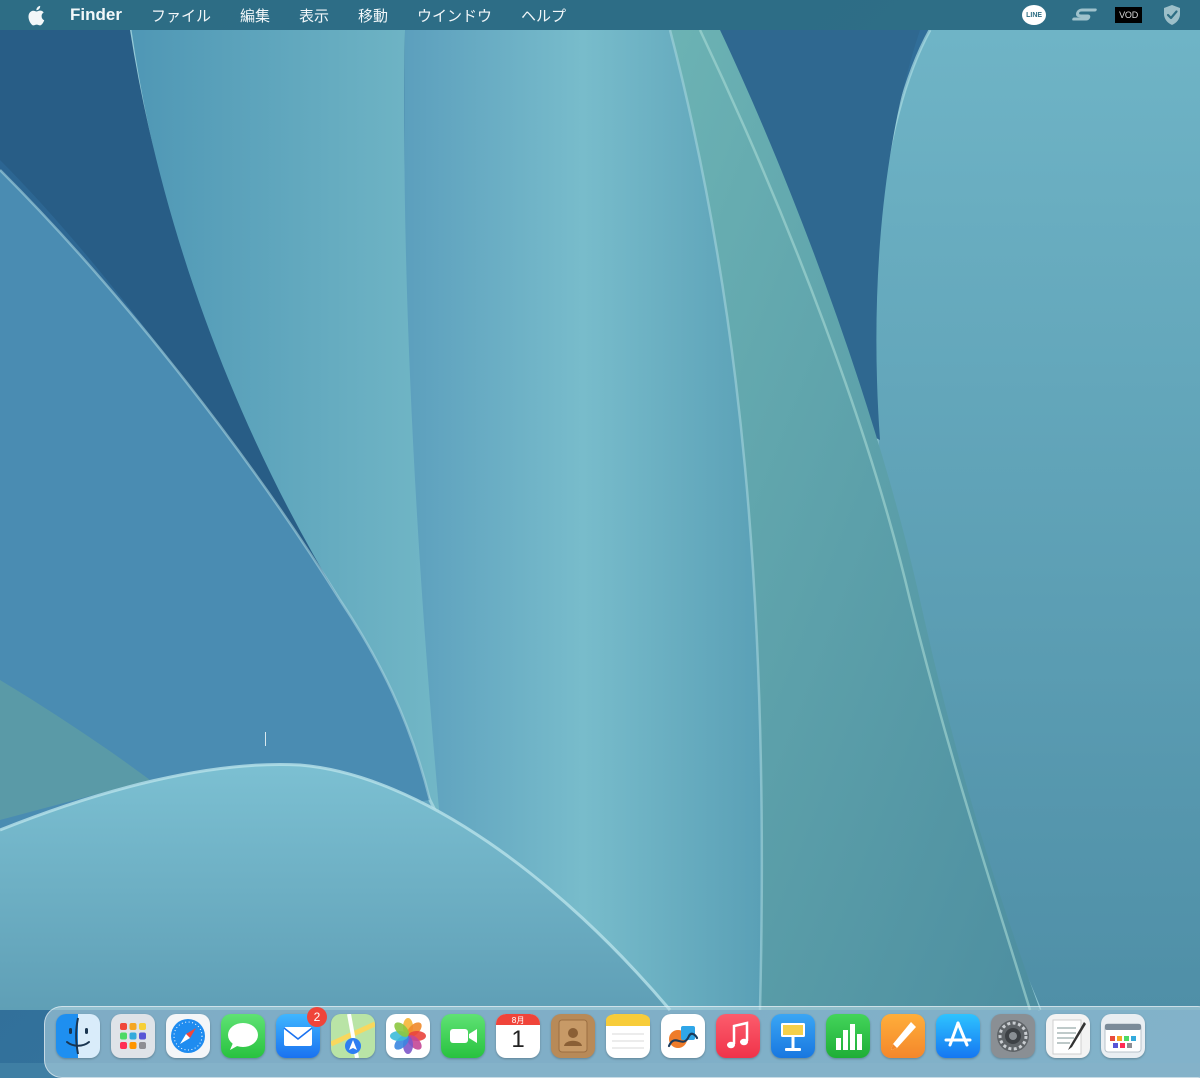  What do you see at coordinates (317, 1017) in the screenshot?
I see `mail-badge: 2` at bounding box center [317, 1017].